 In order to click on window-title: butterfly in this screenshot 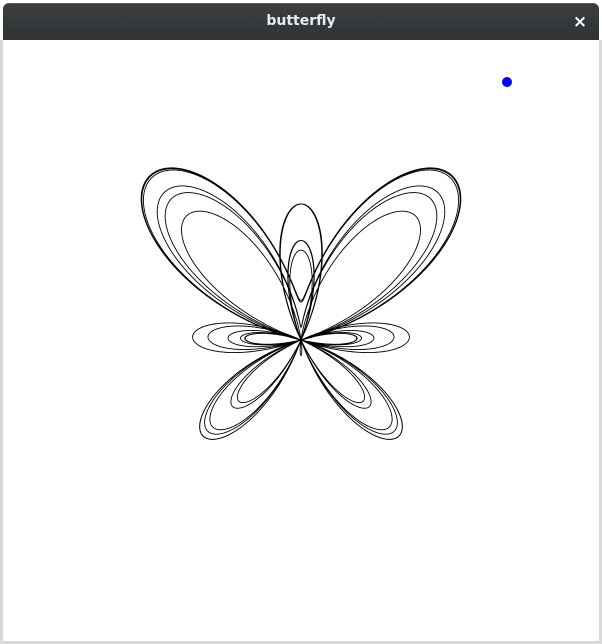, I will do `click(301, 21)`.